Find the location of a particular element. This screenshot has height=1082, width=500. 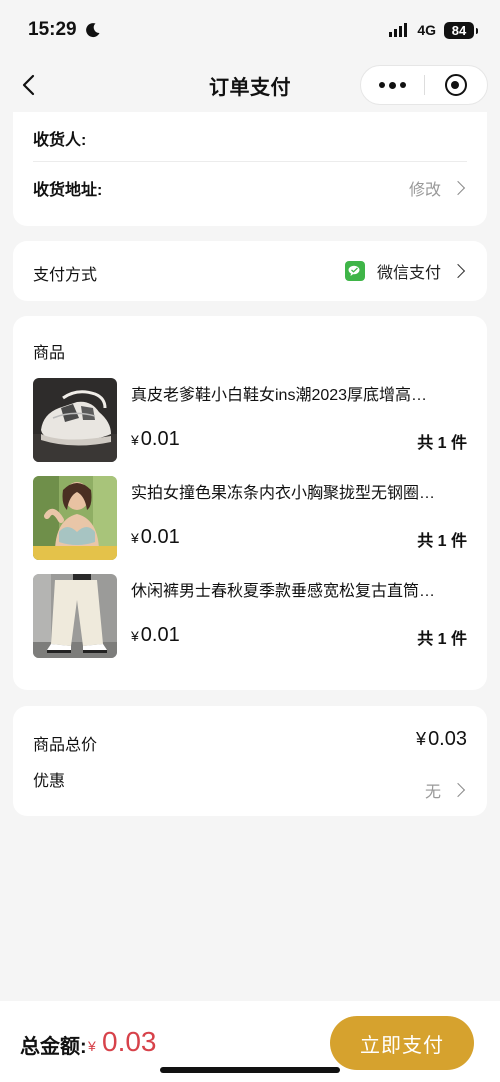

product-thumbnail-bra is located at coordinates (75, 518).